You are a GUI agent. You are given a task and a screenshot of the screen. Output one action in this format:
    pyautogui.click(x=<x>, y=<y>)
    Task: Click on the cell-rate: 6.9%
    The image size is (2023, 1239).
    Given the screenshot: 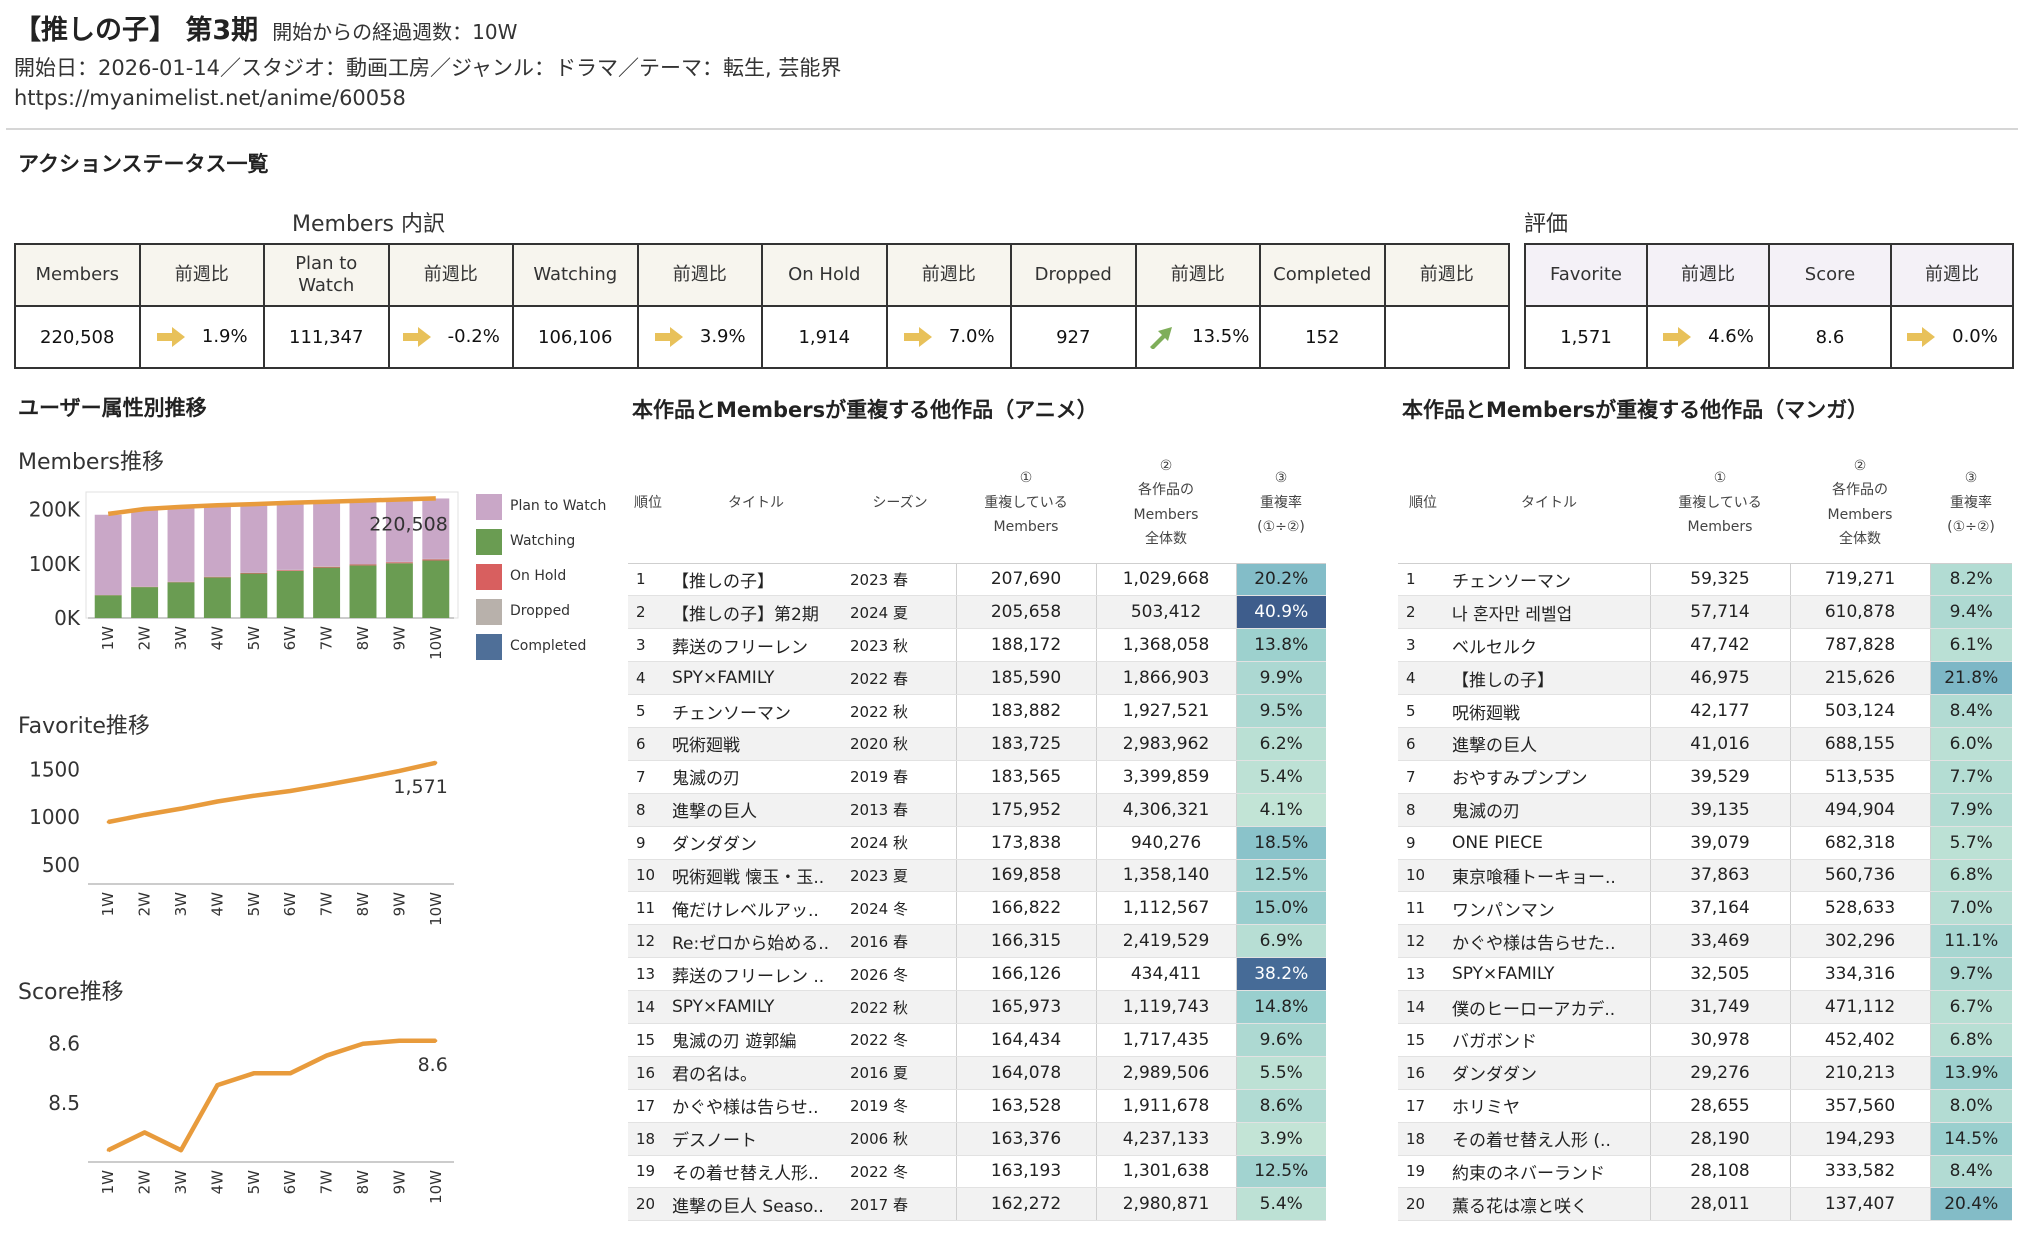 What is the action you would take?
    pyautogui.click(x=1280, y=941)
    